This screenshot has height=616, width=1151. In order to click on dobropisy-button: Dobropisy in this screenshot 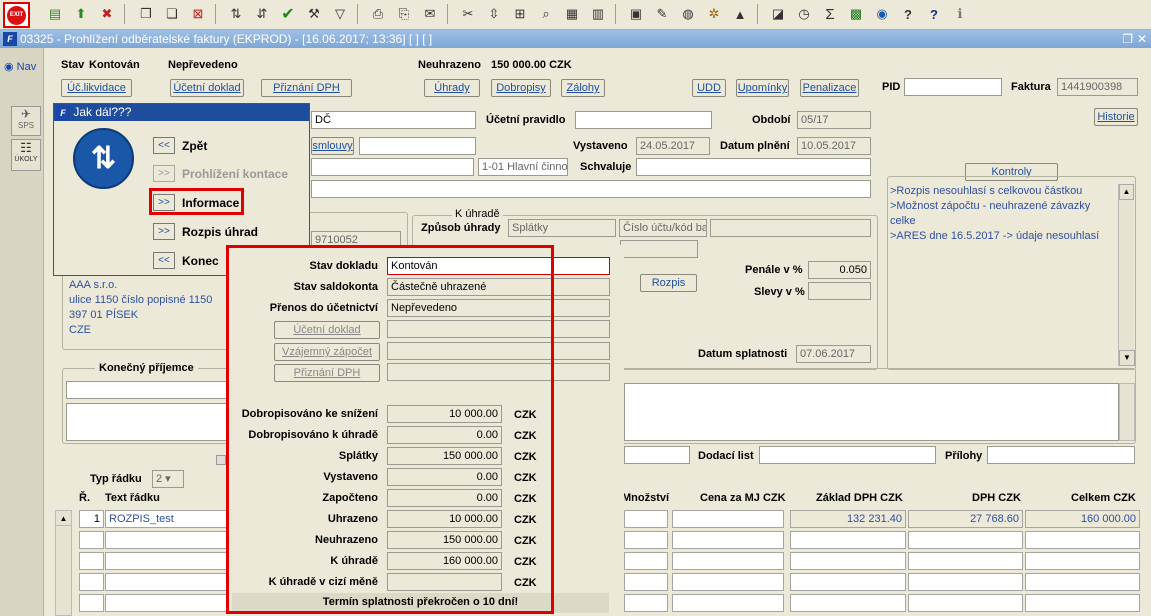, I will do `click(521, 88)`.